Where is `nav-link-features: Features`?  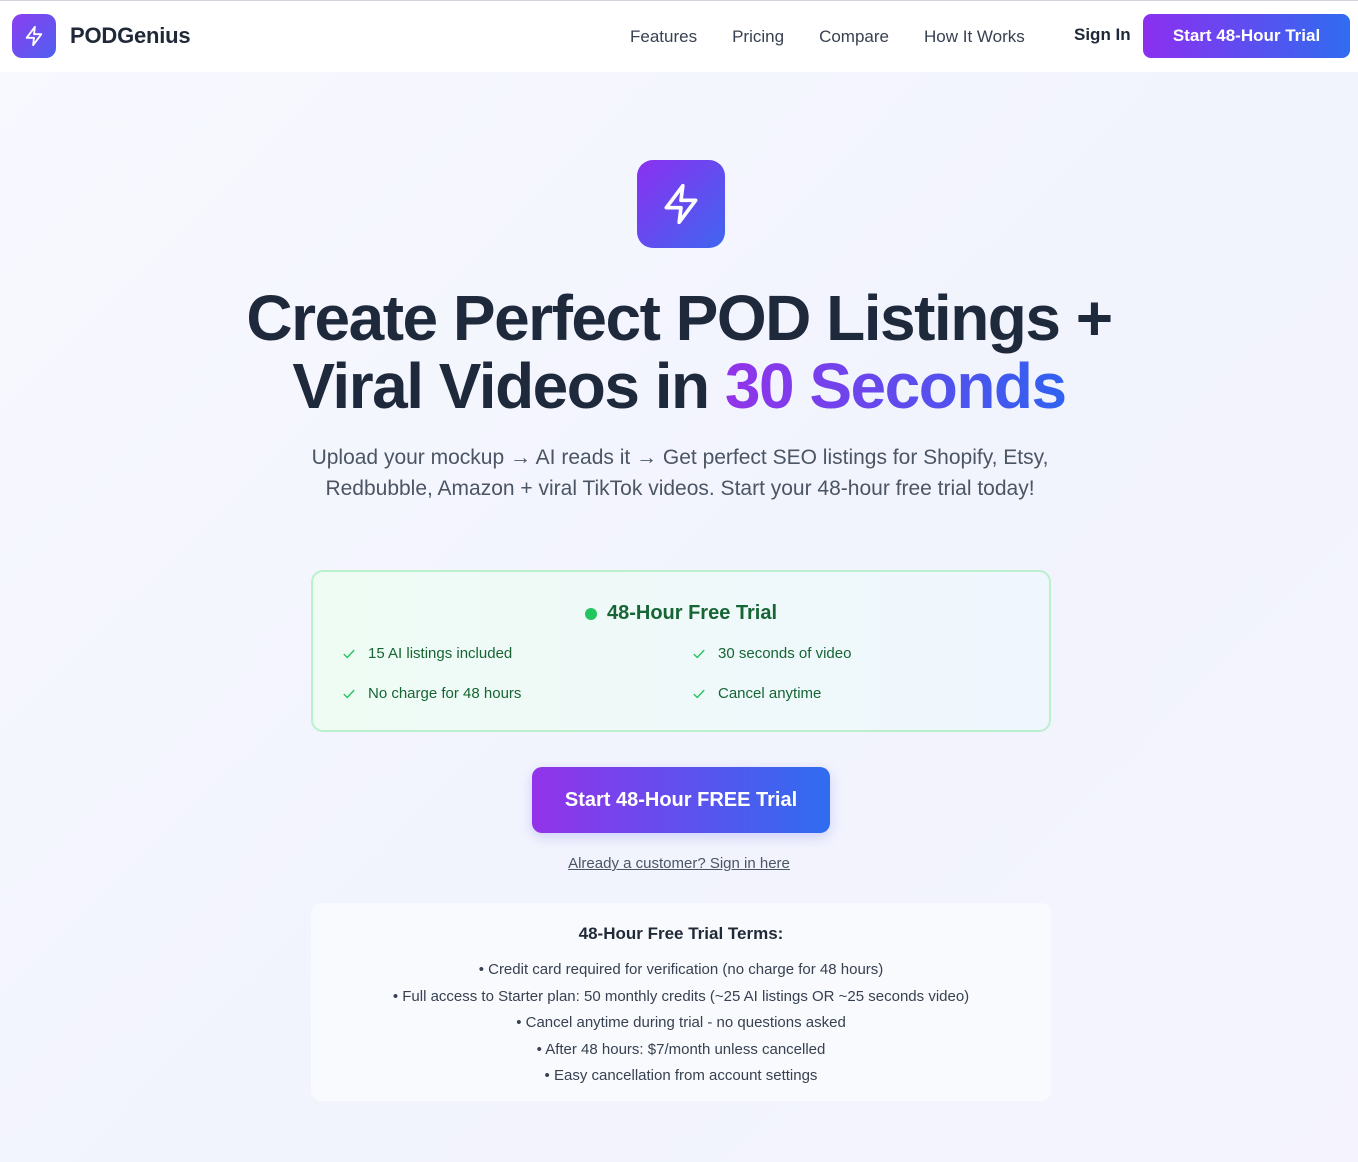 nav-link-features: Features is located at coordinates (663, 37).